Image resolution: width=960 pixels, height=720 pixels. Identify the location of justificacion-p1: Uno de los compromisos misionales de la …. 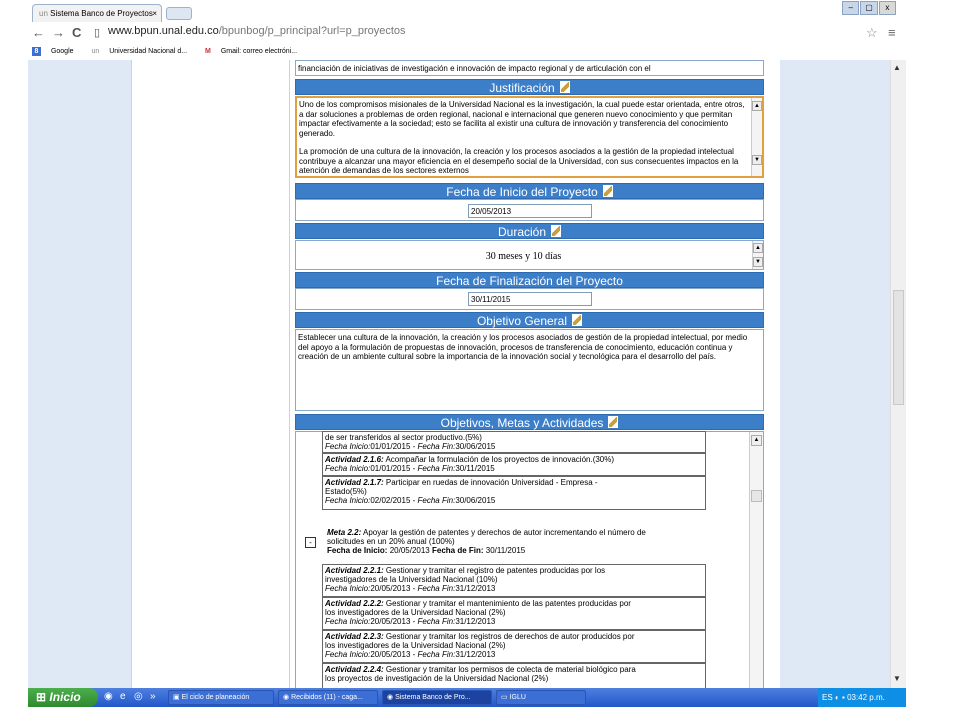
(522, 119).